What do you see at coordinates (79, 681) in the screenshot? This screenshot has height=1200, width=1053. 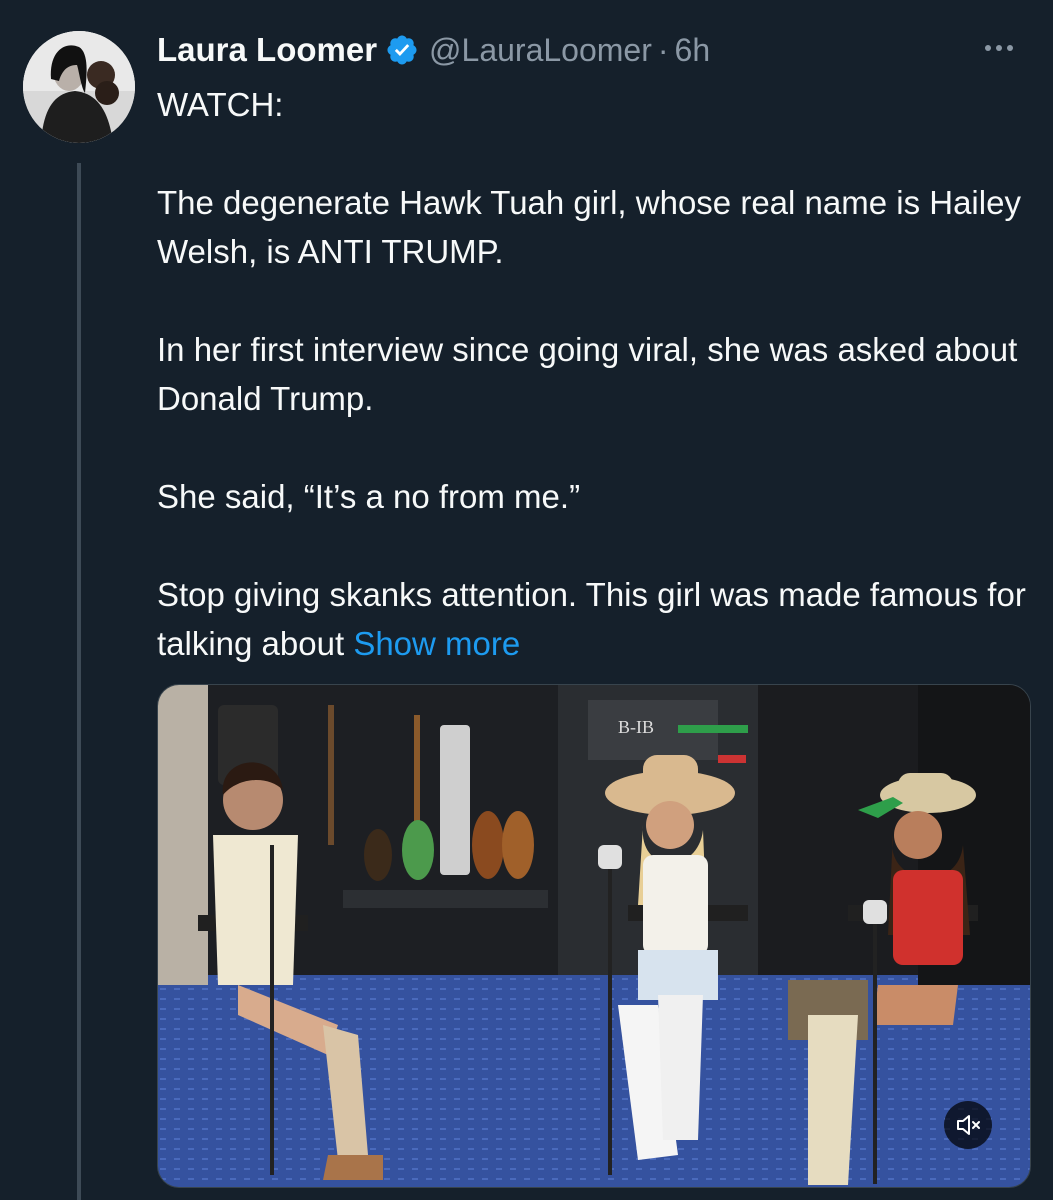 I see `thread-line` at bounding box center [79, 681].